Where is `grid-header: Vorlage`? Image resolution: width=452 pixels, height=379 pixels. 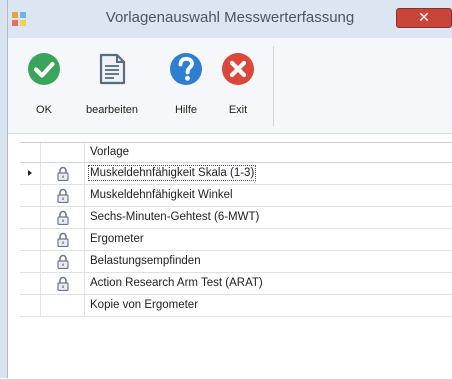
grid-header: Vorlage is located at coordinates (236, 153).